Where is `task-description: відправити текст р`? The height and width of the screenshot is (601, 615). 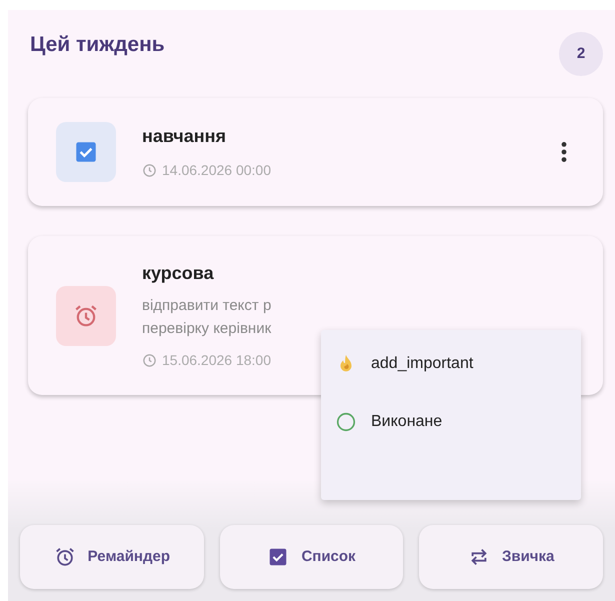 task-description: відправити текст р is located at coordinates (207, 306).